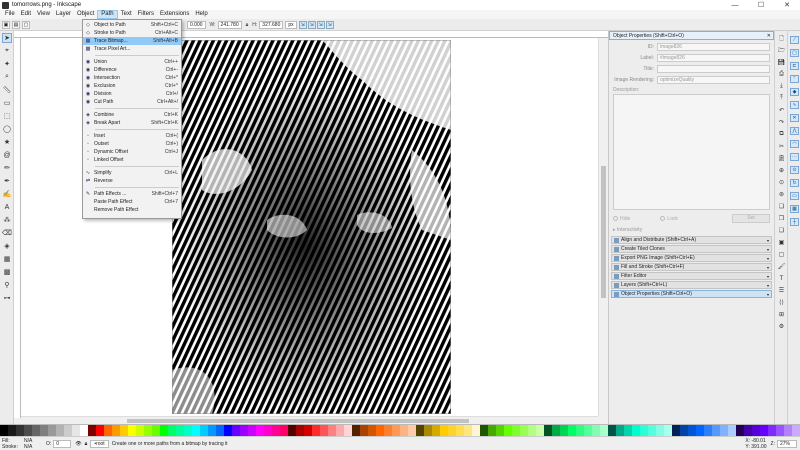 The image size is (800, 450). Describe the element at coordinates (794, 105) in the screenshot. I see `snap-paths-icon: ∿` at that location.